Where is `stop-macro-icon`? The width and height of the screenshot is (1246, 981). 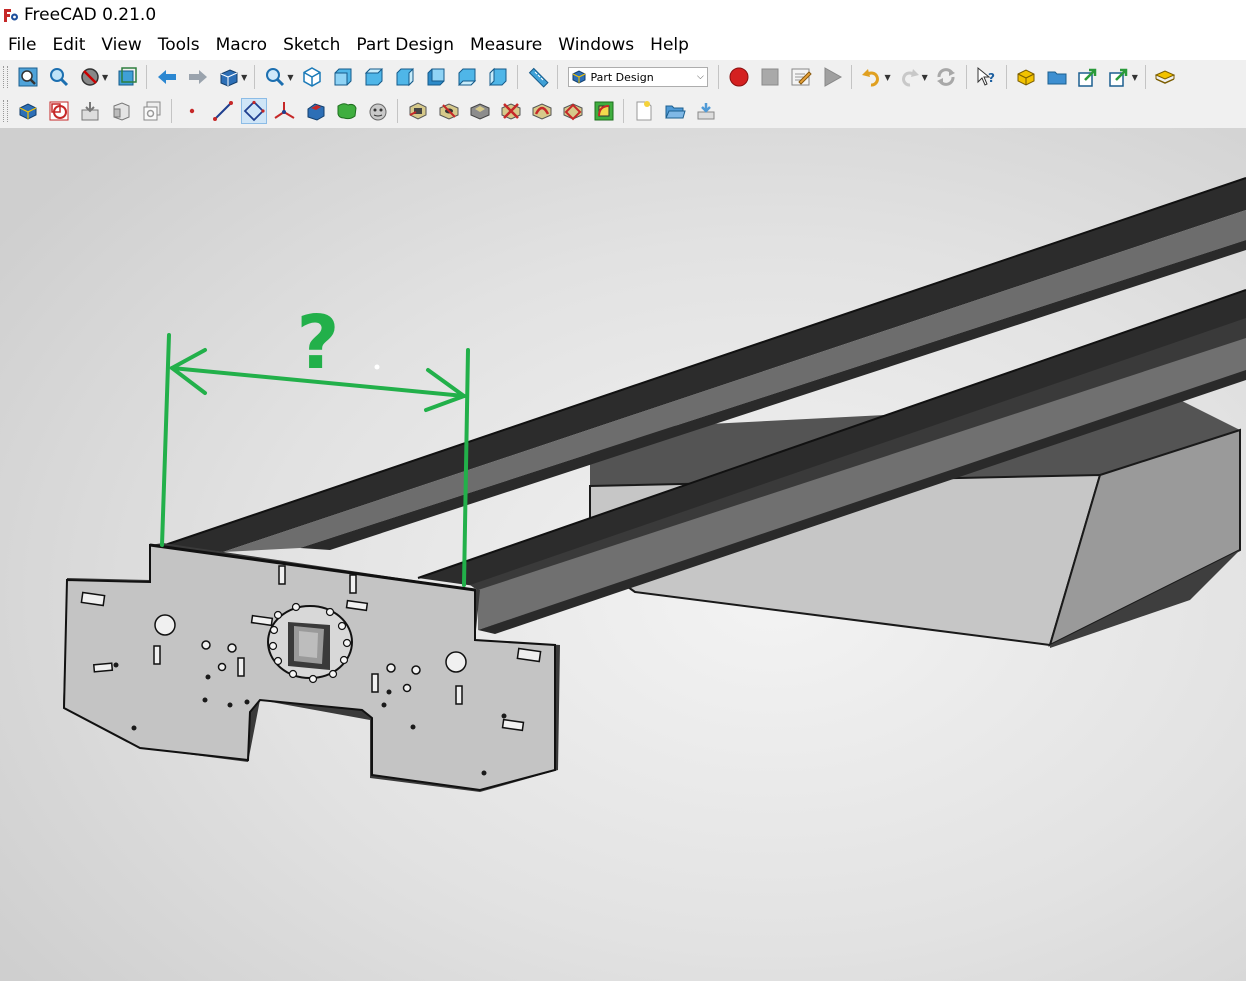
stop-macro-icon is located at coordinates (770, 77).